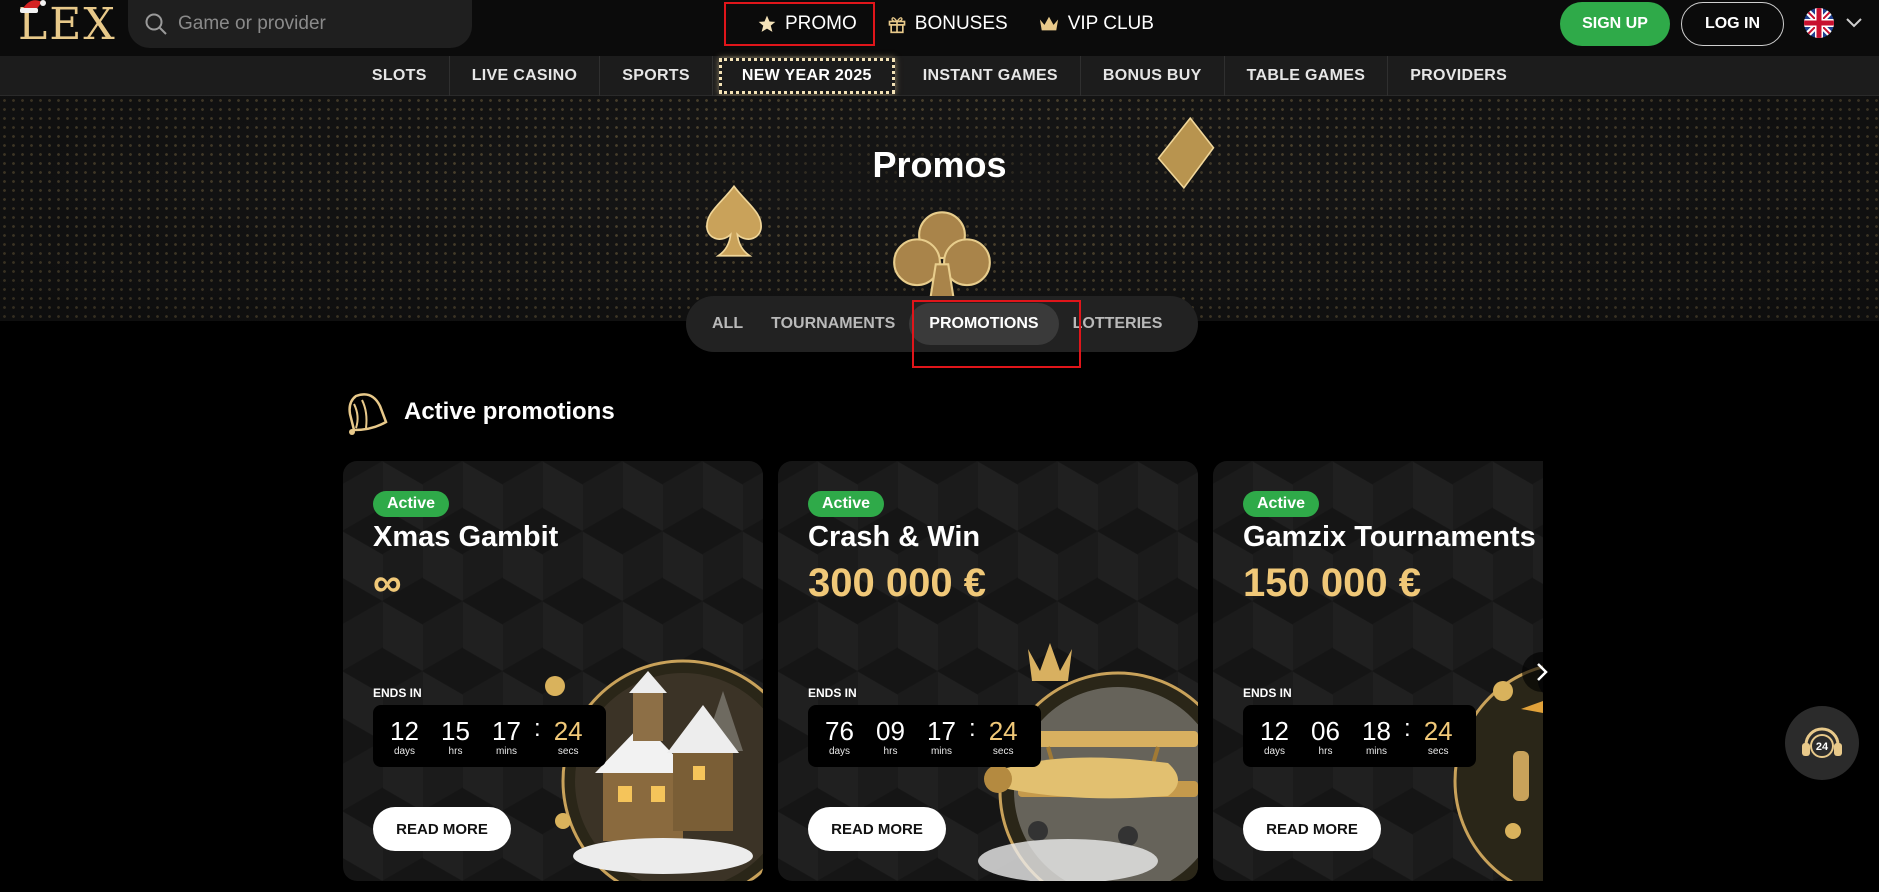  Describe the element at coordinates (991, 76) in the screenshot. I see `category-instant-games: INSTANT GAMES` at that location.